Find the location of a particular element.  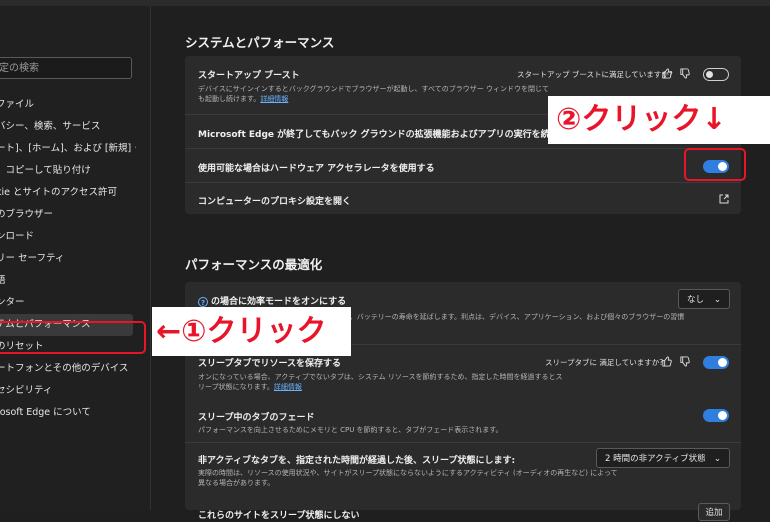

sidebar-nav-item: 語 is located at coordinates (68, 281).